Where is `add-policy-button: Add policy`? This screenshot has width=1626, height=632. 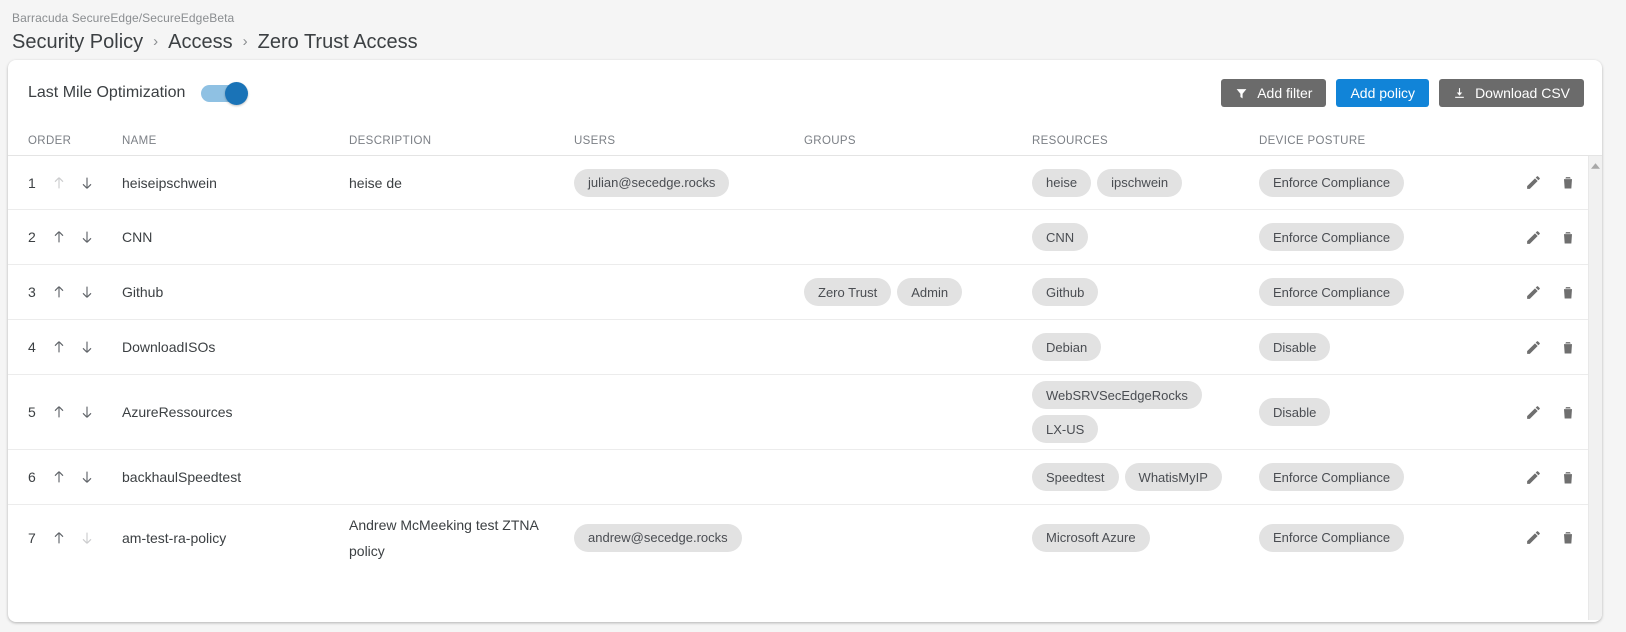
add-policy-button: Add policy is located at coordinates (1383, 93).